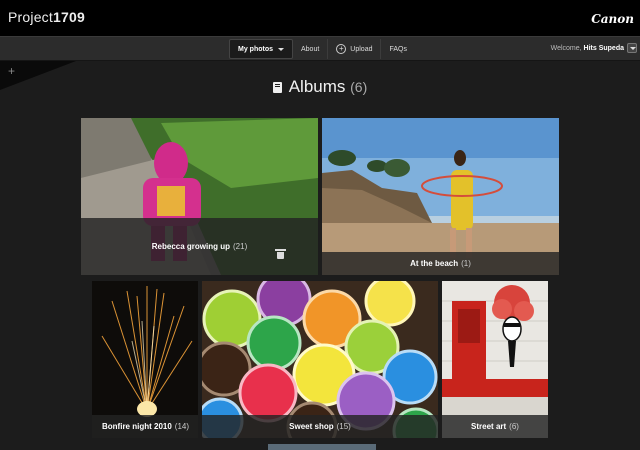 The width and height of the screenshot is (640, 450). I want to click on nav-my-photos: My photos, so click(261, 49).